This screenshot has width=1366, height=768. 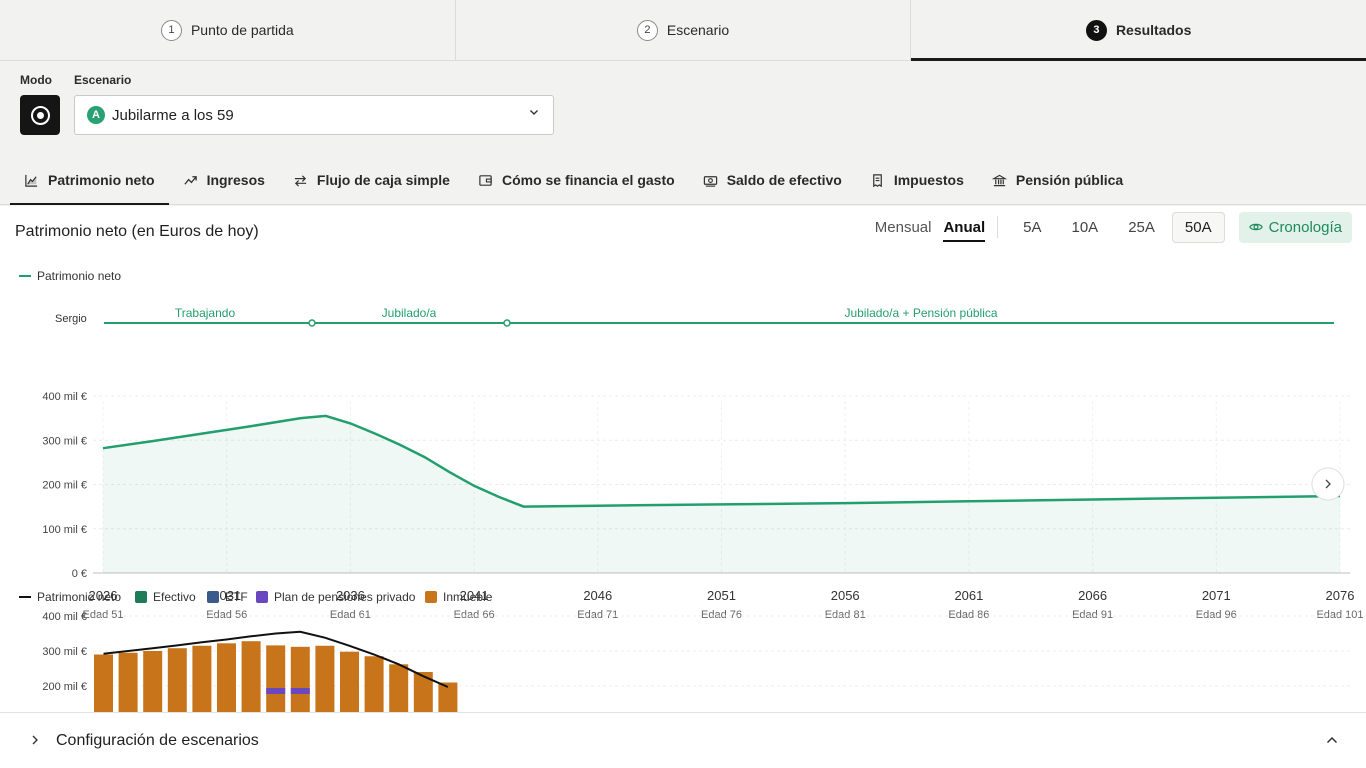 I want to click on chart2-bars, so click(x=276, y=676).